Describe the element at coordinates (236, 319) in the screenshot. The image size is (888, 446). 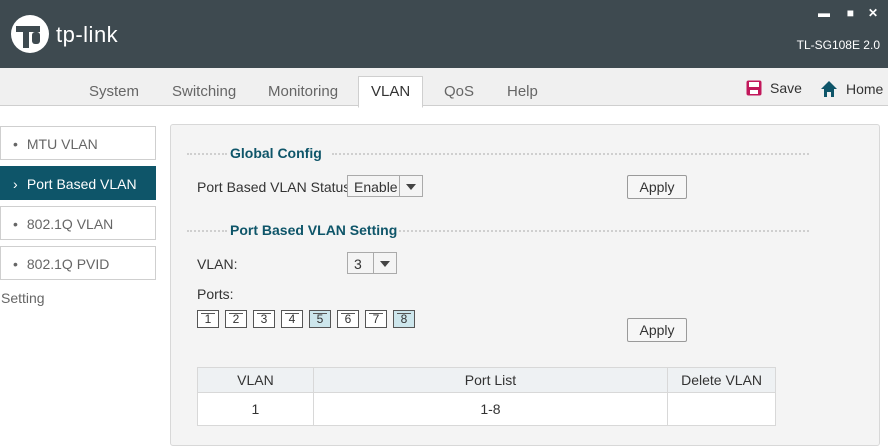
I see `port-2-checkbox: 2` at that location.